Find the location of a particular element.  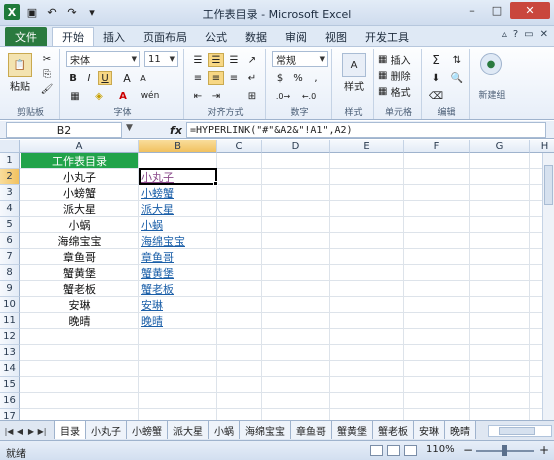

restore-workbook-icon: ▭ is located at coordinates (528, 34).